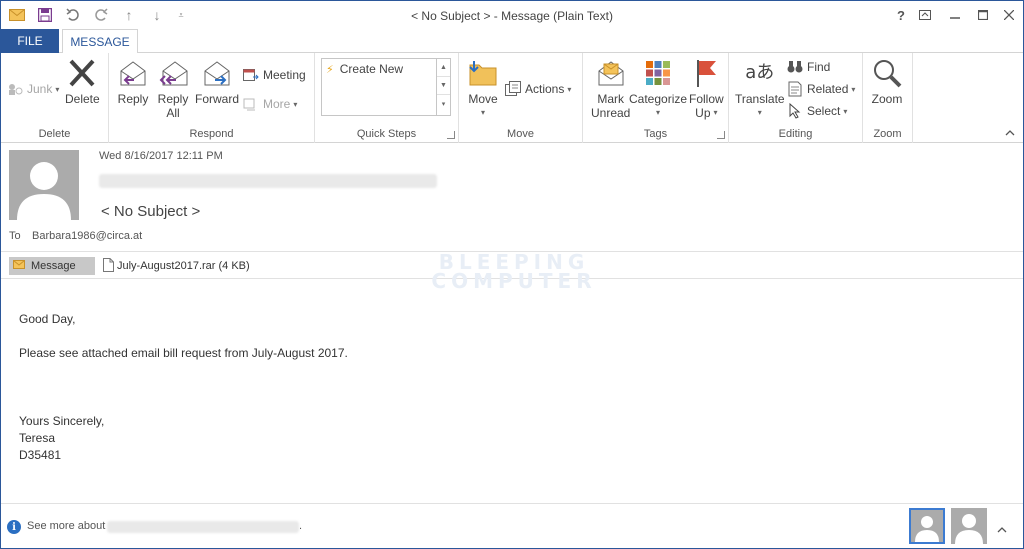  What do you see at coordinates (37, 438) in the screenshot?
I see `body-name: Teresa` at bounding box center [37, 438].